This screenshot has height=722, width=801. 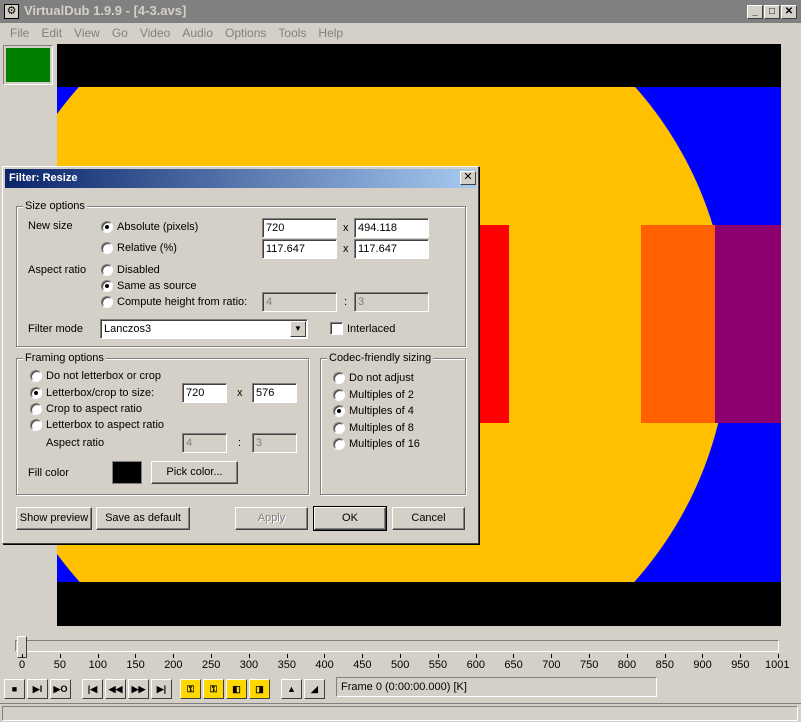 I want to click on absolute-radio, so click(x=107, y=227).